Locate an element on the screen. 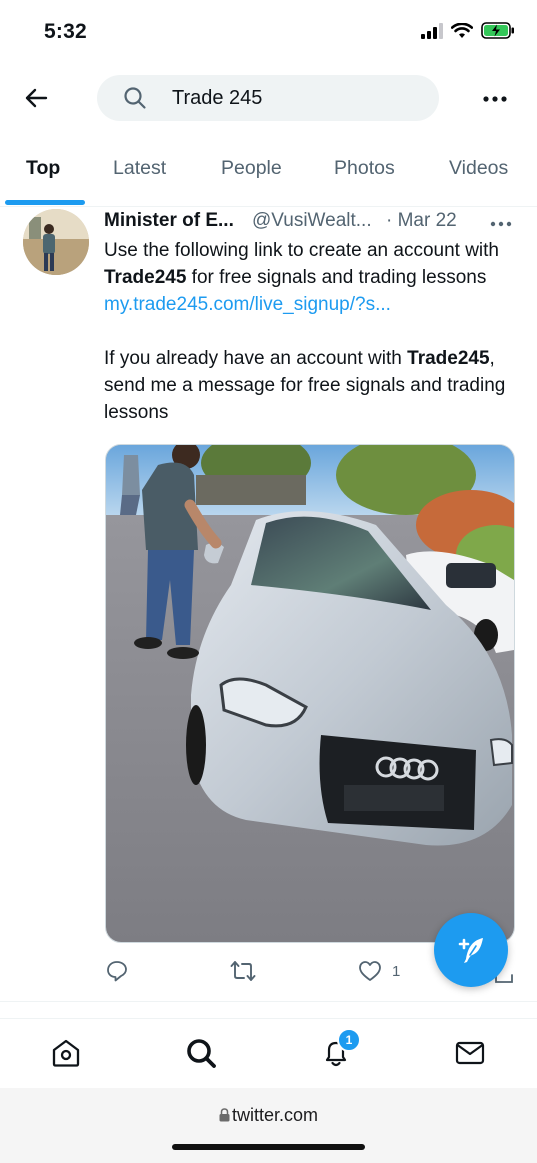 Image resolution: width=537 pixels, height=1163 pixels. more-options-button is located at coordinates (496, 99).